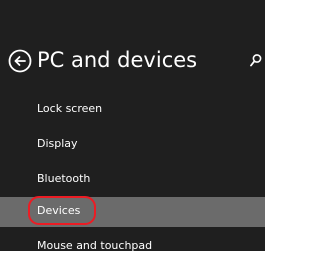 This screenshot has width=320, height=253. I want to click on back-arrow-circle-icon, so click(20, 61).